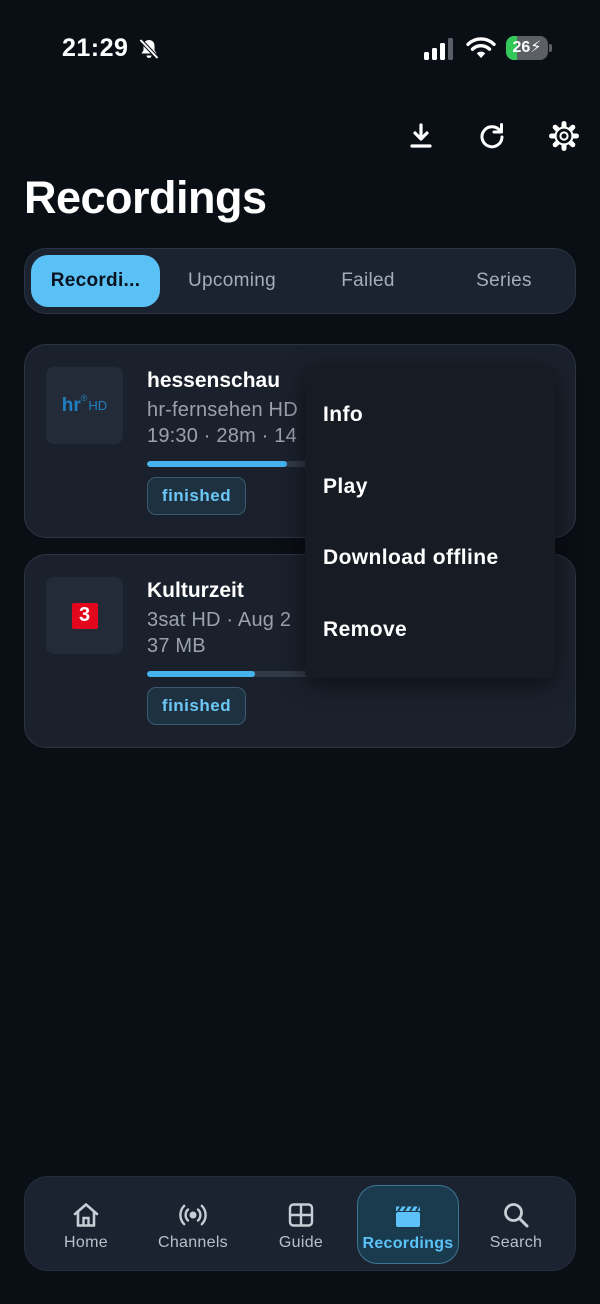  I want to click on status-bar: 21:29 26⚡, so click(300, 50).